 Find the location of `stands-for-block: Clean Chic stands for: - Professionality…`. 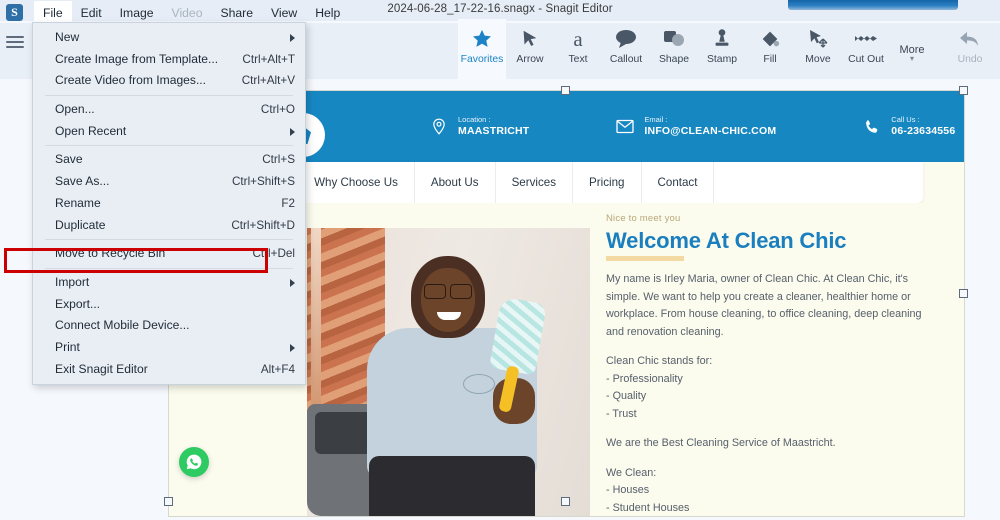

stands-for-block: Clean Chic stands for: - Professionality… is located at coordinates (771, 388).